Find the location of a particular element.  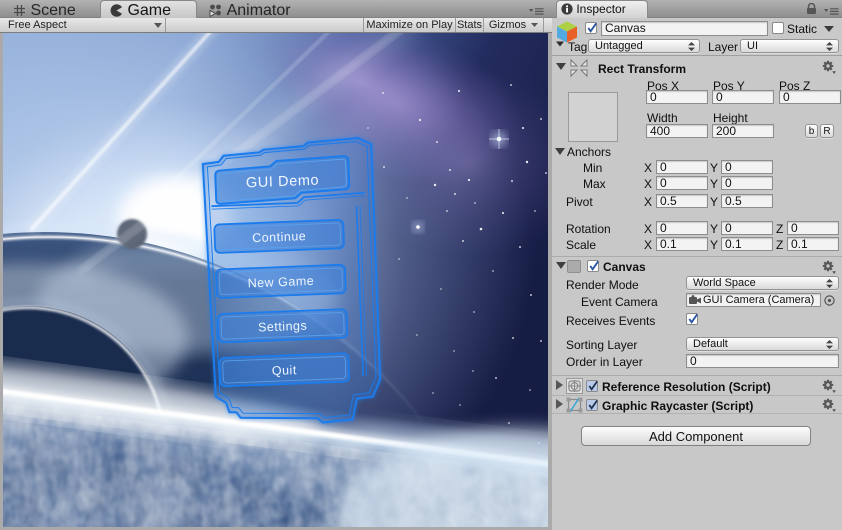

svg-text: Continue is located at coordinates (279, 237).